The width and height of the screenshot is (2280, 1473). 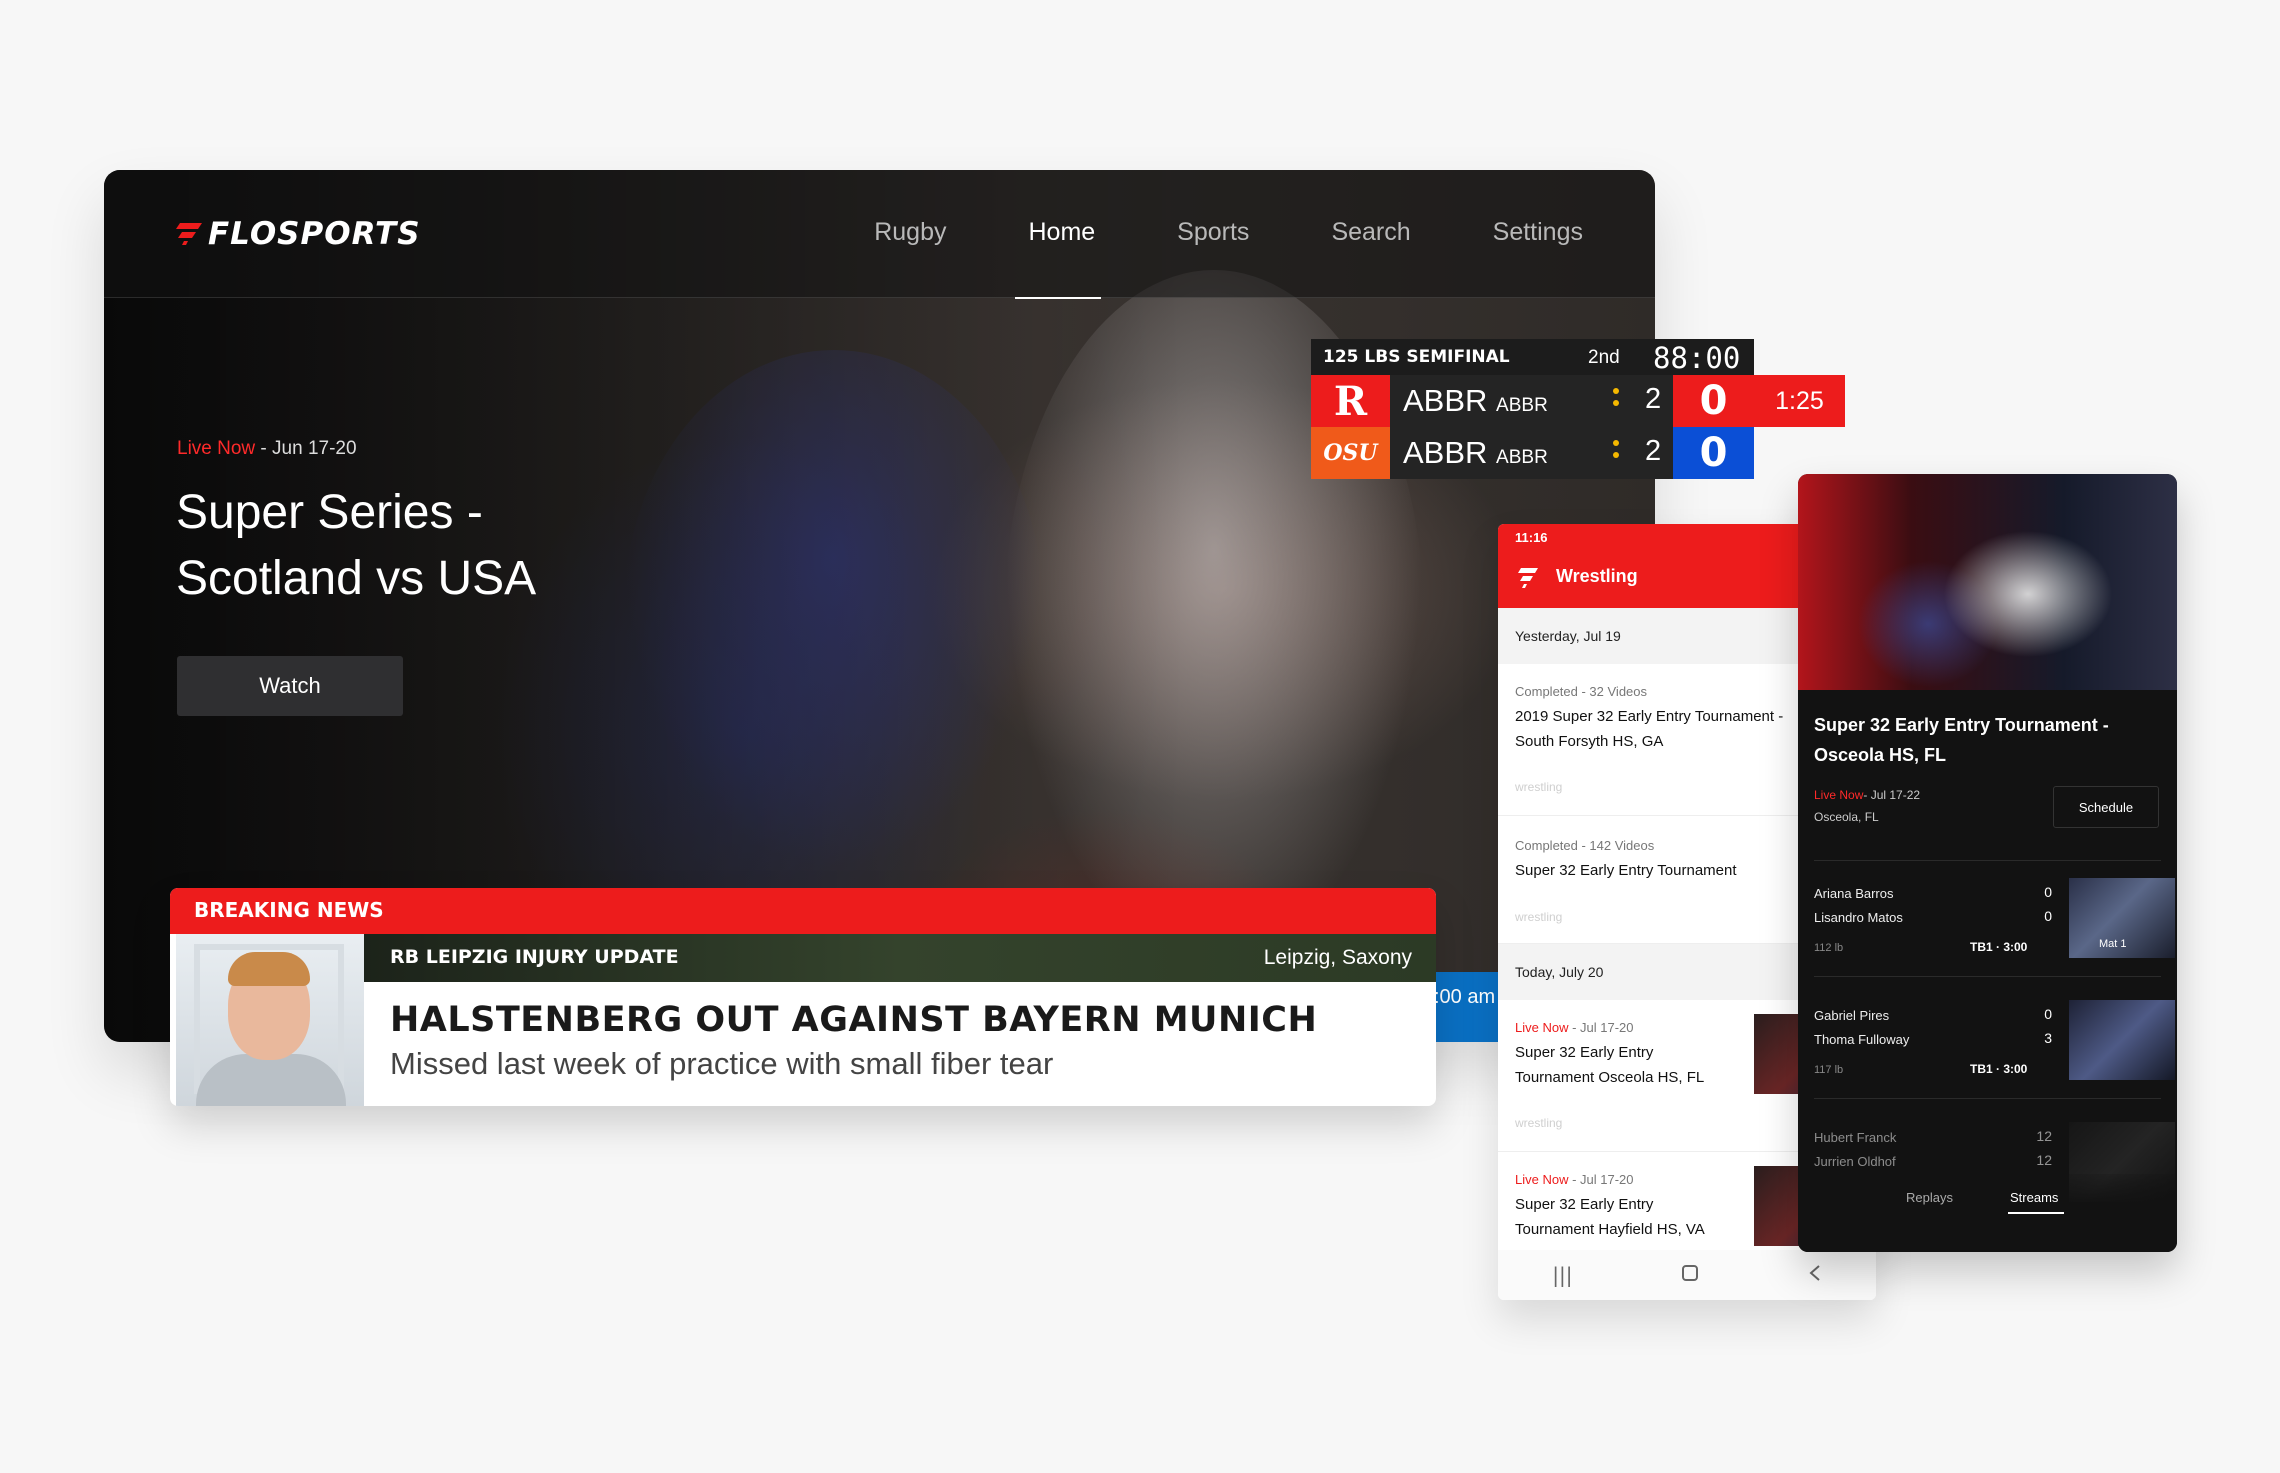 What do you see at coordinates (803, 911) in the screenshot?
I see `breaking-news-banner: BREAKING NEWS` at bounding box center [803, 911].